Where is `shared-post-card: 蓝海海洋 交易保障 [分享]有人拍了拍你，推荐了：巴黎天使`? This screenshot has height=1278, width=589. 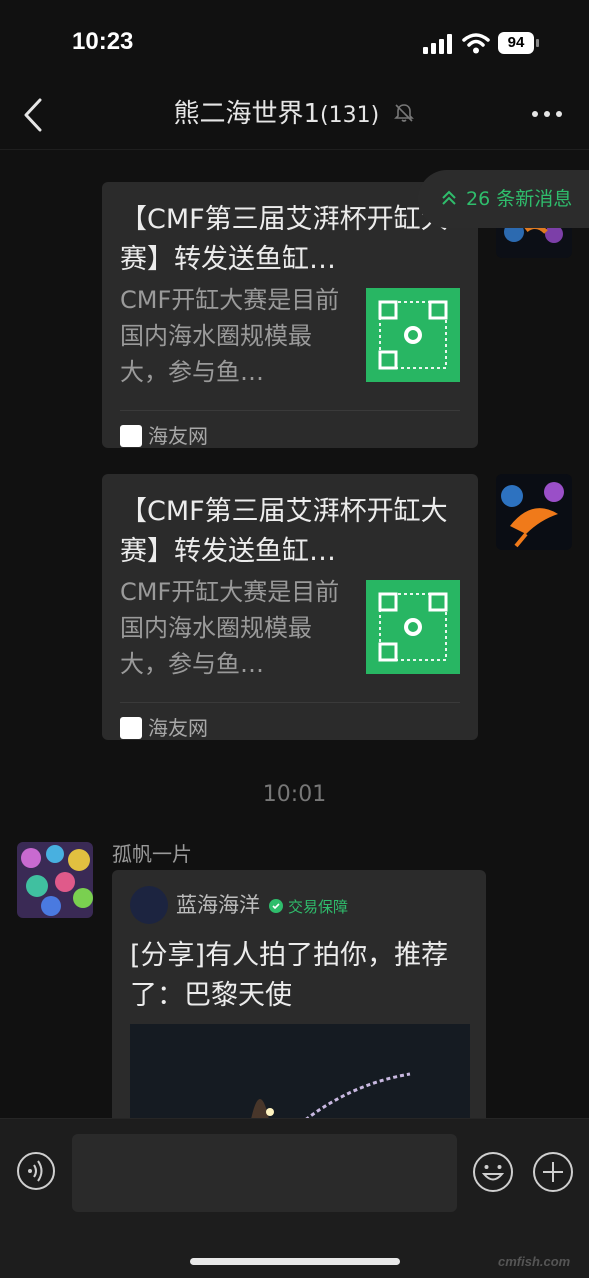 shared-post-card: 蓝海海洋 交易保障 [分享]有人拍了拍你，推荐了：巴黎天使 is located at coordinates (299, 1000).